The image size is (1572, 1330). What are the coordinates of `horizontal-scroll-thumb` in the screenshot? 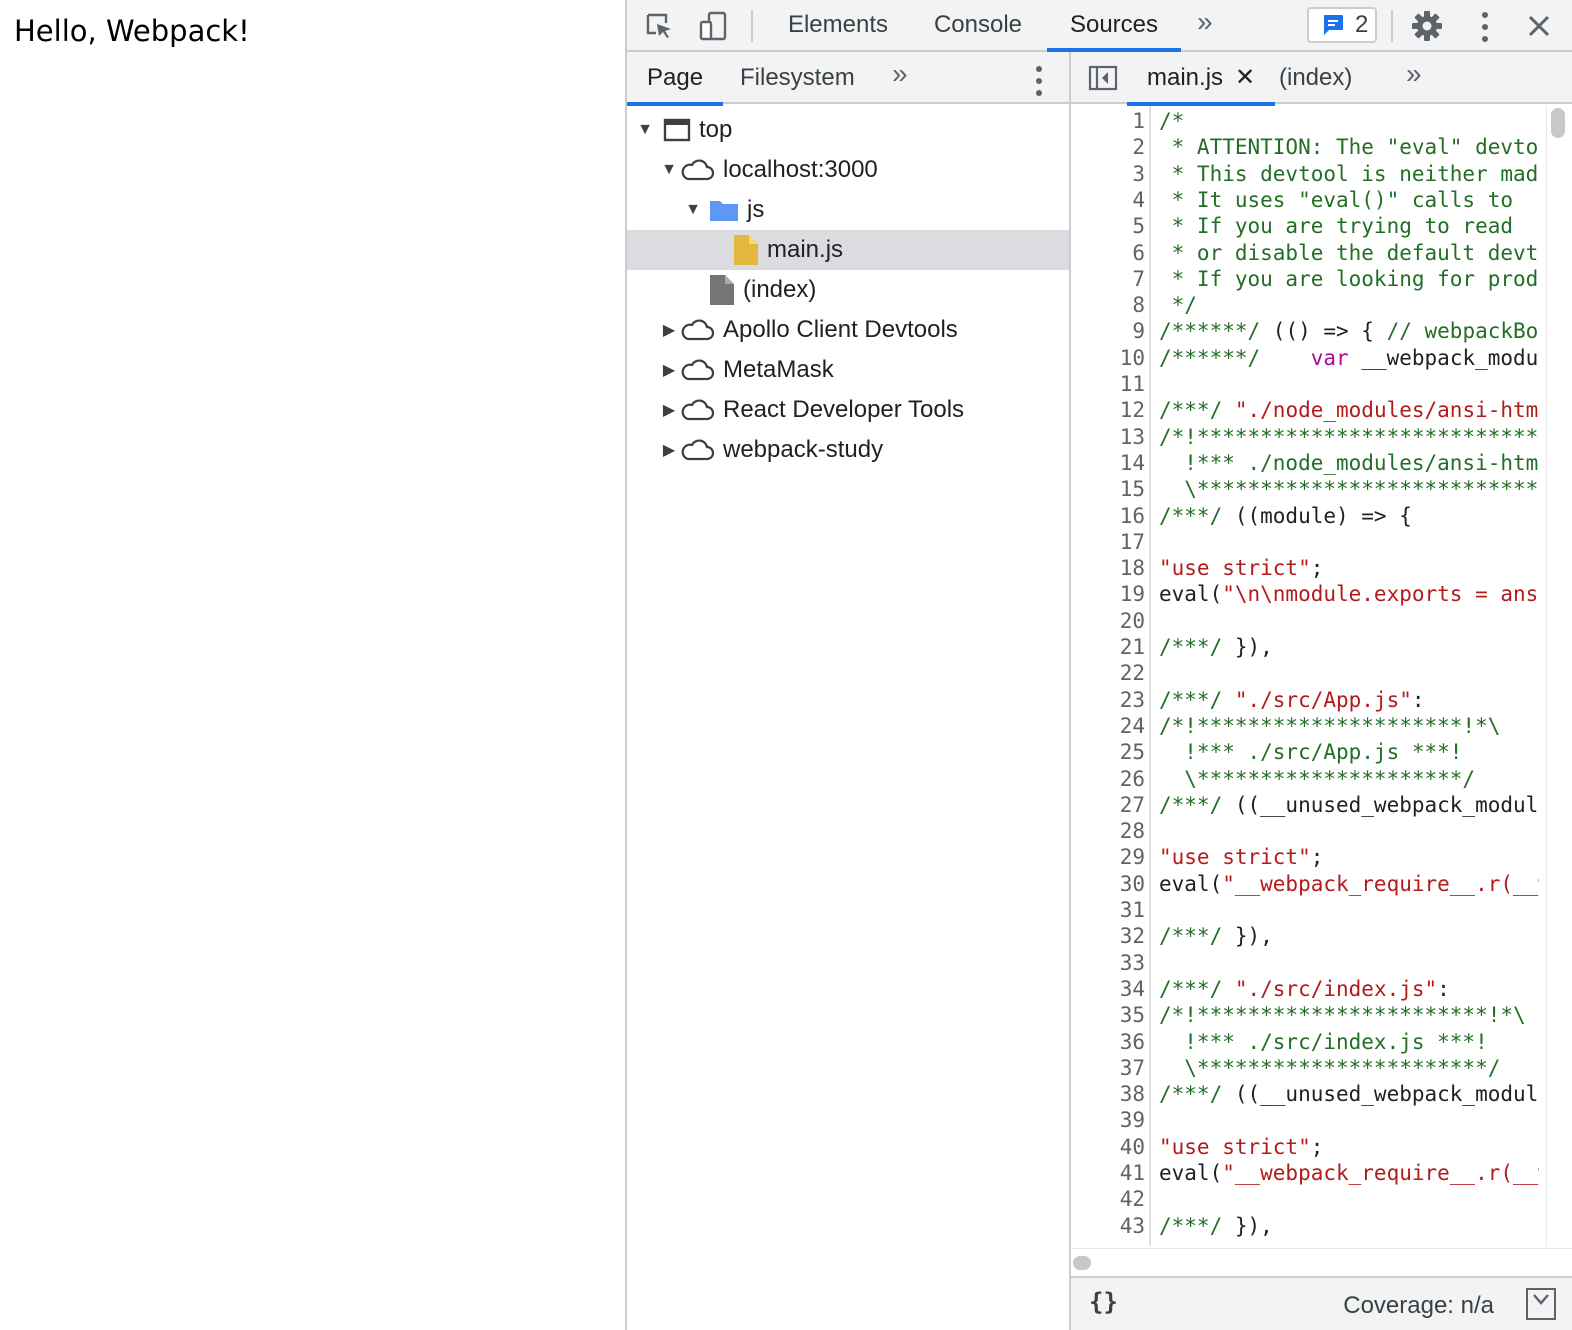 It's located at (1082, 1263).